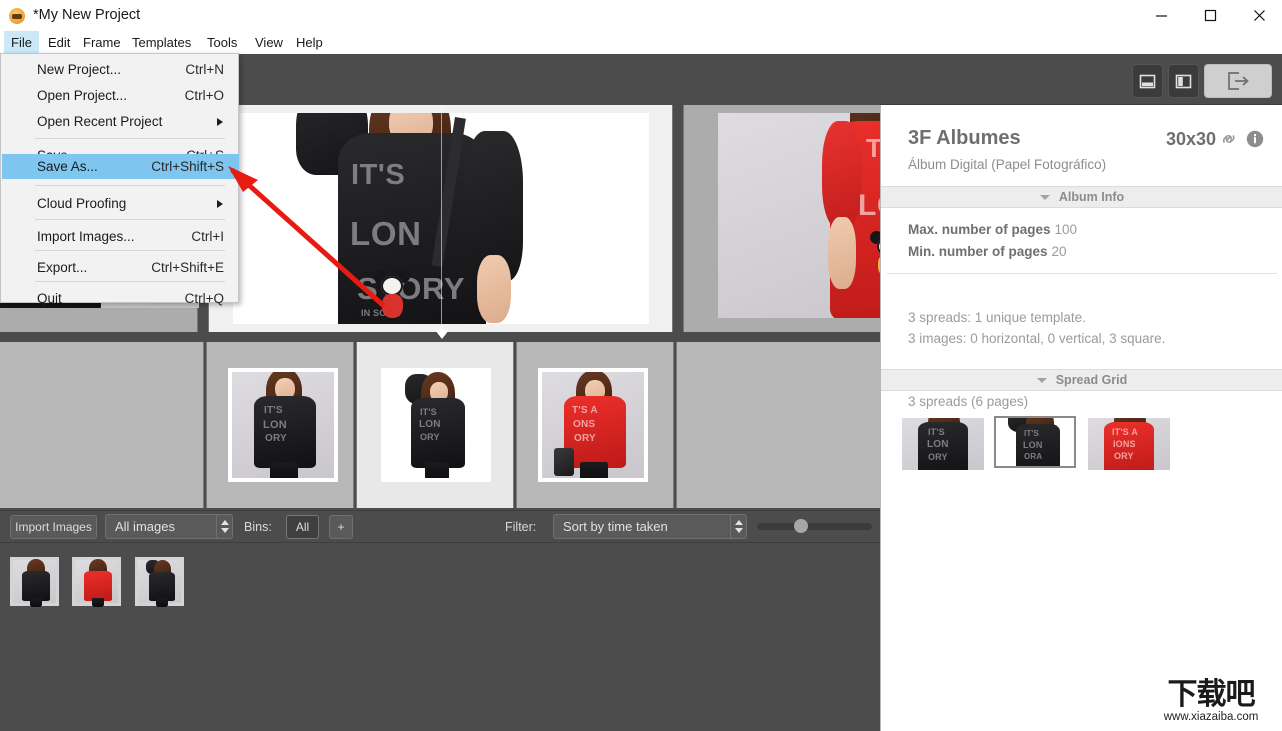 The width and height of the screenshot is (1282, 731). What do you see at coordinates (258, 527) in the screenshot?
I see `bins-label: Bins:` at bounding box center [258, 527].